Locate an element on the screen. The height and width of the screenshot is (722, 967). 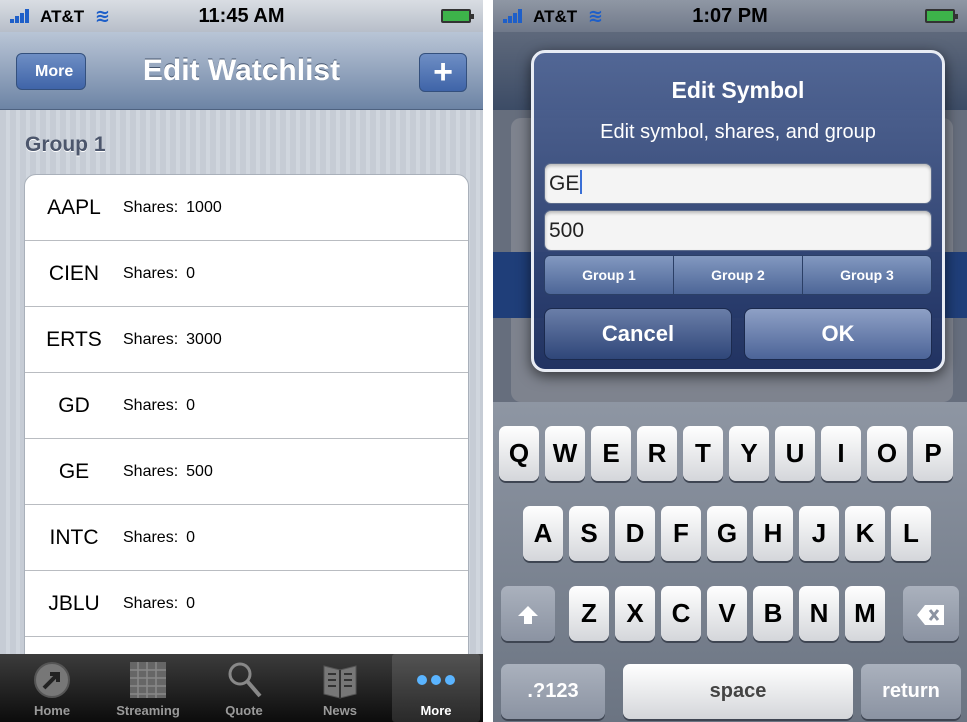
segment-group-2: Group 2 is located at coordinates (738, 275).